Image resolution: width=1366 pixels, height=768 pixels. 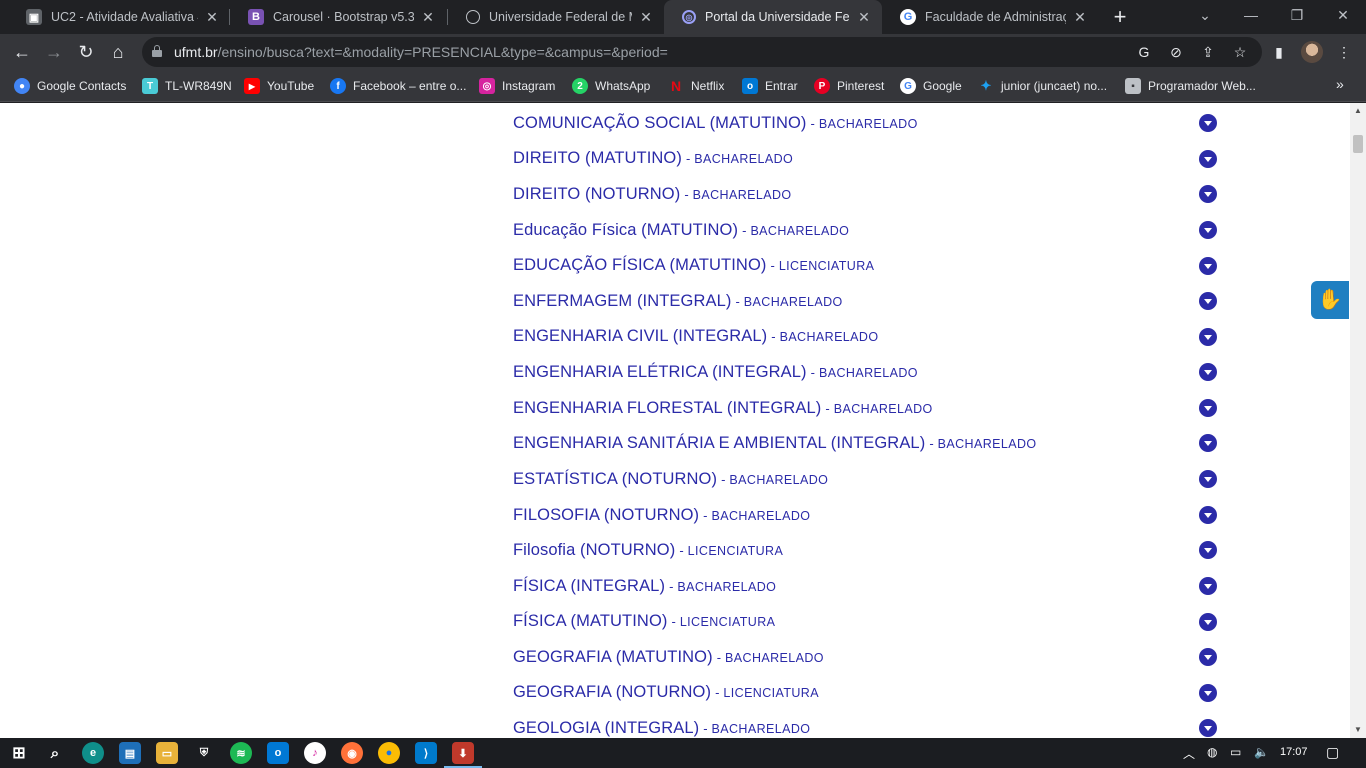 What do you see at coordinates (118, 52) in the screenshot?
I see `home-icon: ⌂` at bounding box center [118, 52].